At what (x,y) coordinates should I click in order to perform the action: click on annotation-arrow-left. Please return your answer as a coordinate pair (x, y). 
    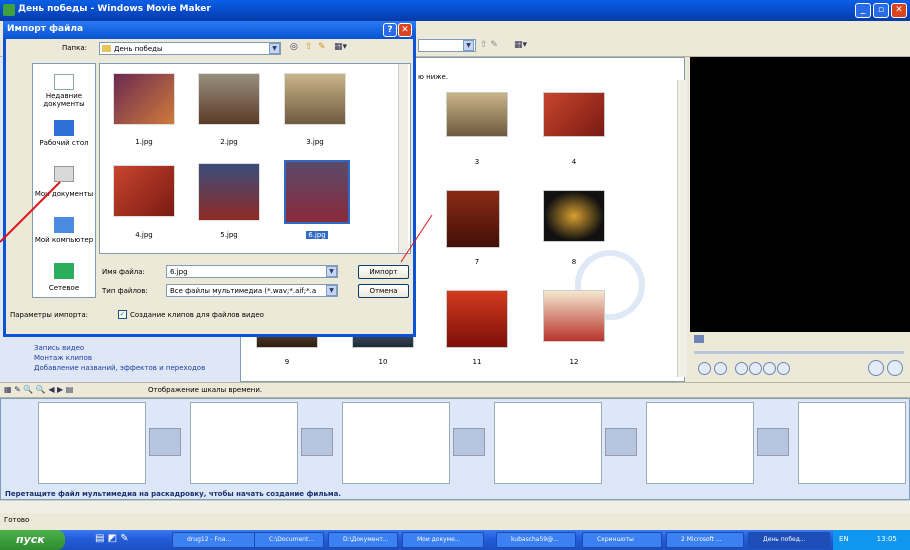
    Looking at the image, I should click on (30, 212).